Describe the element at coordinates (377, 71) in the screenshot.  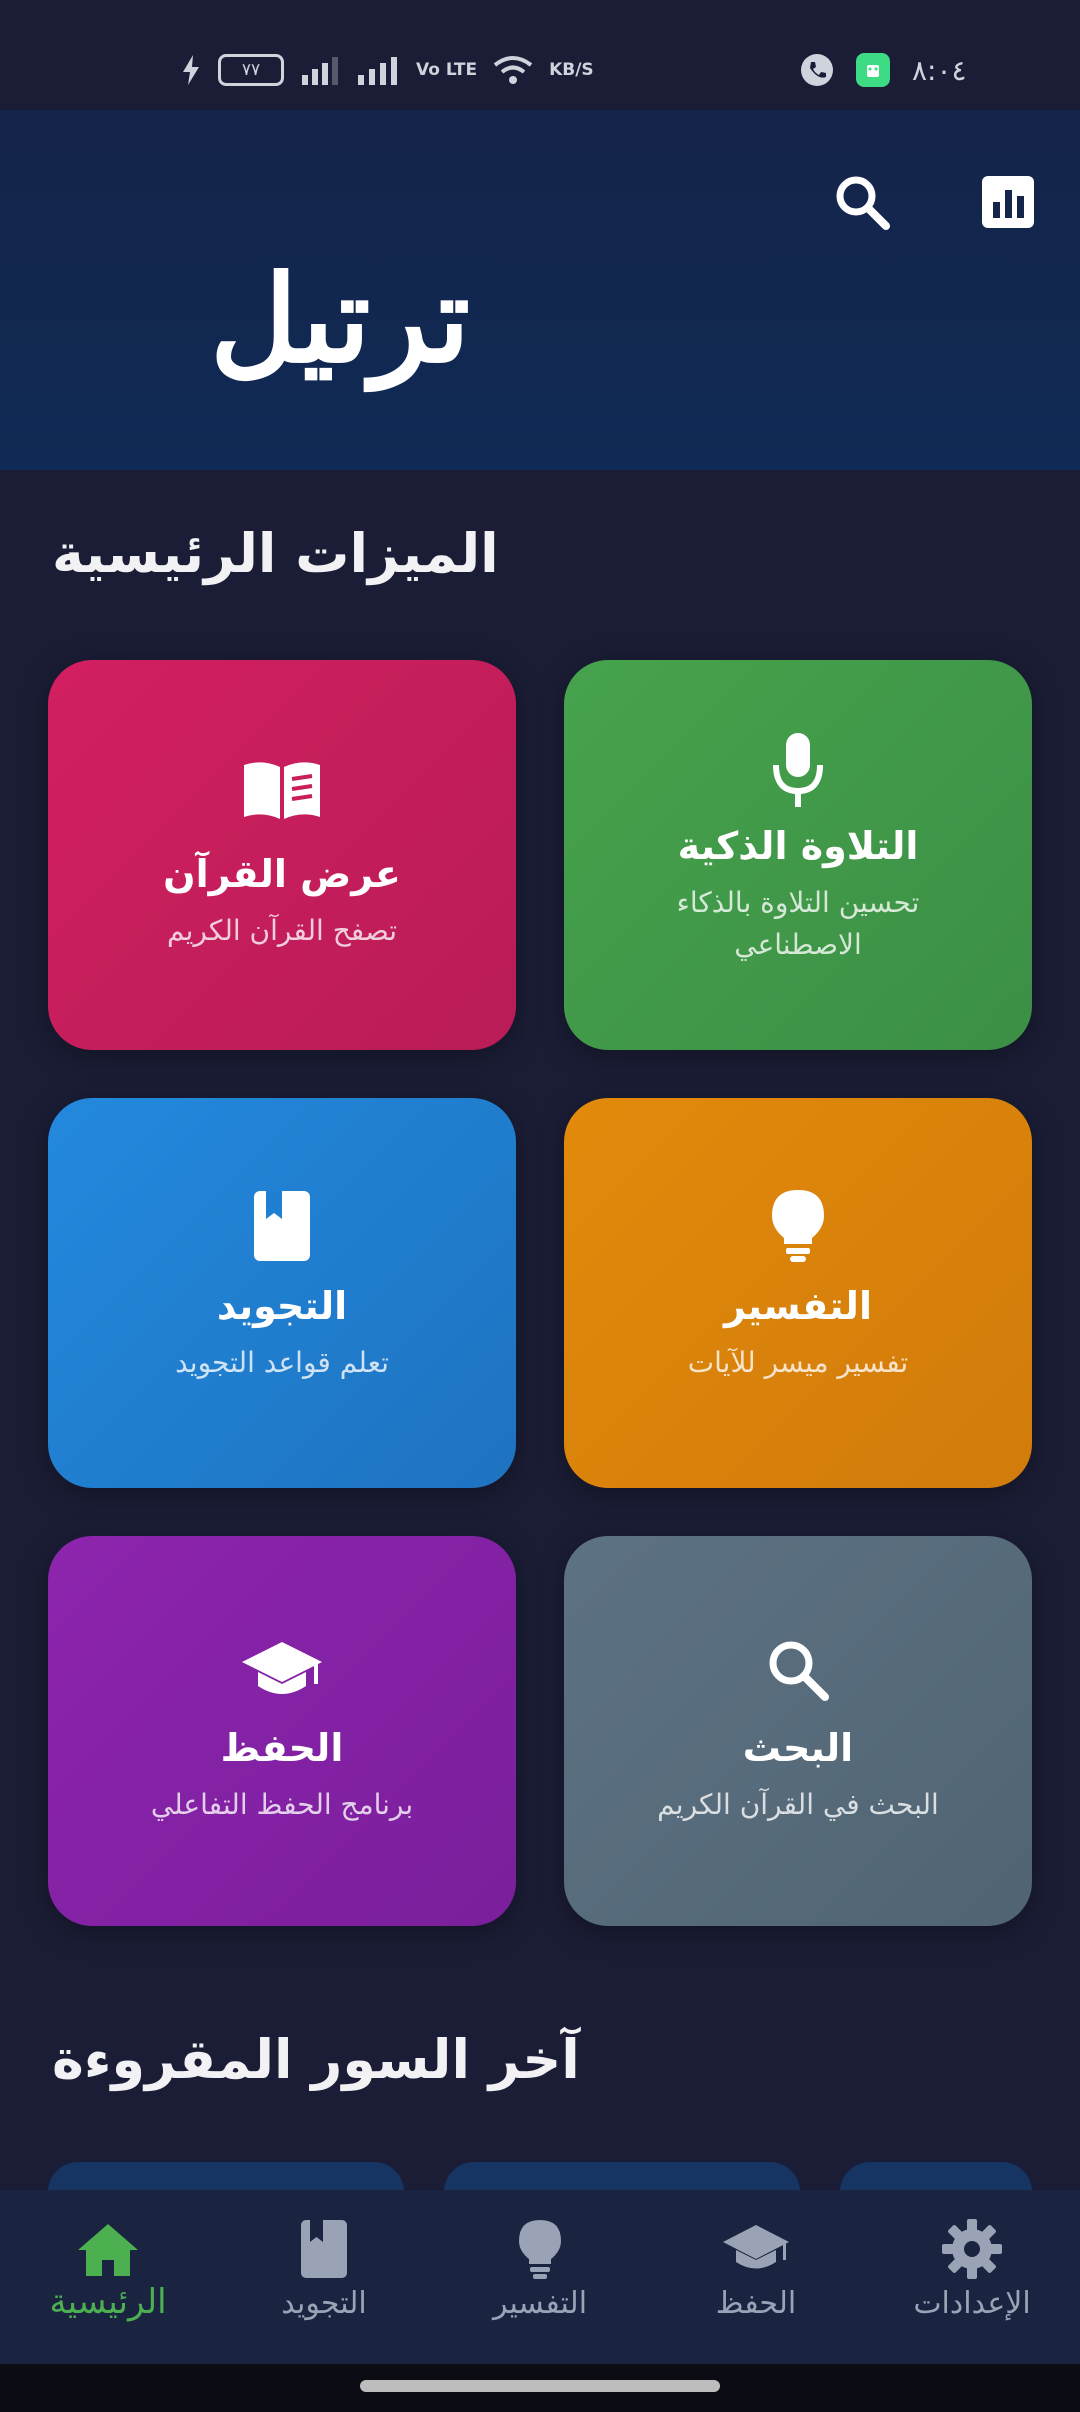
I see `signal-2-icon` at that location.